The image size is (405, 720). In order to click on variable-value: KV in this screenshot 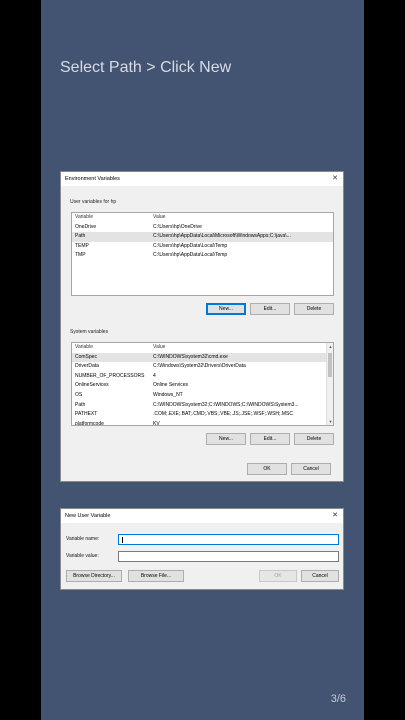, I will do `click(156, 423)`.